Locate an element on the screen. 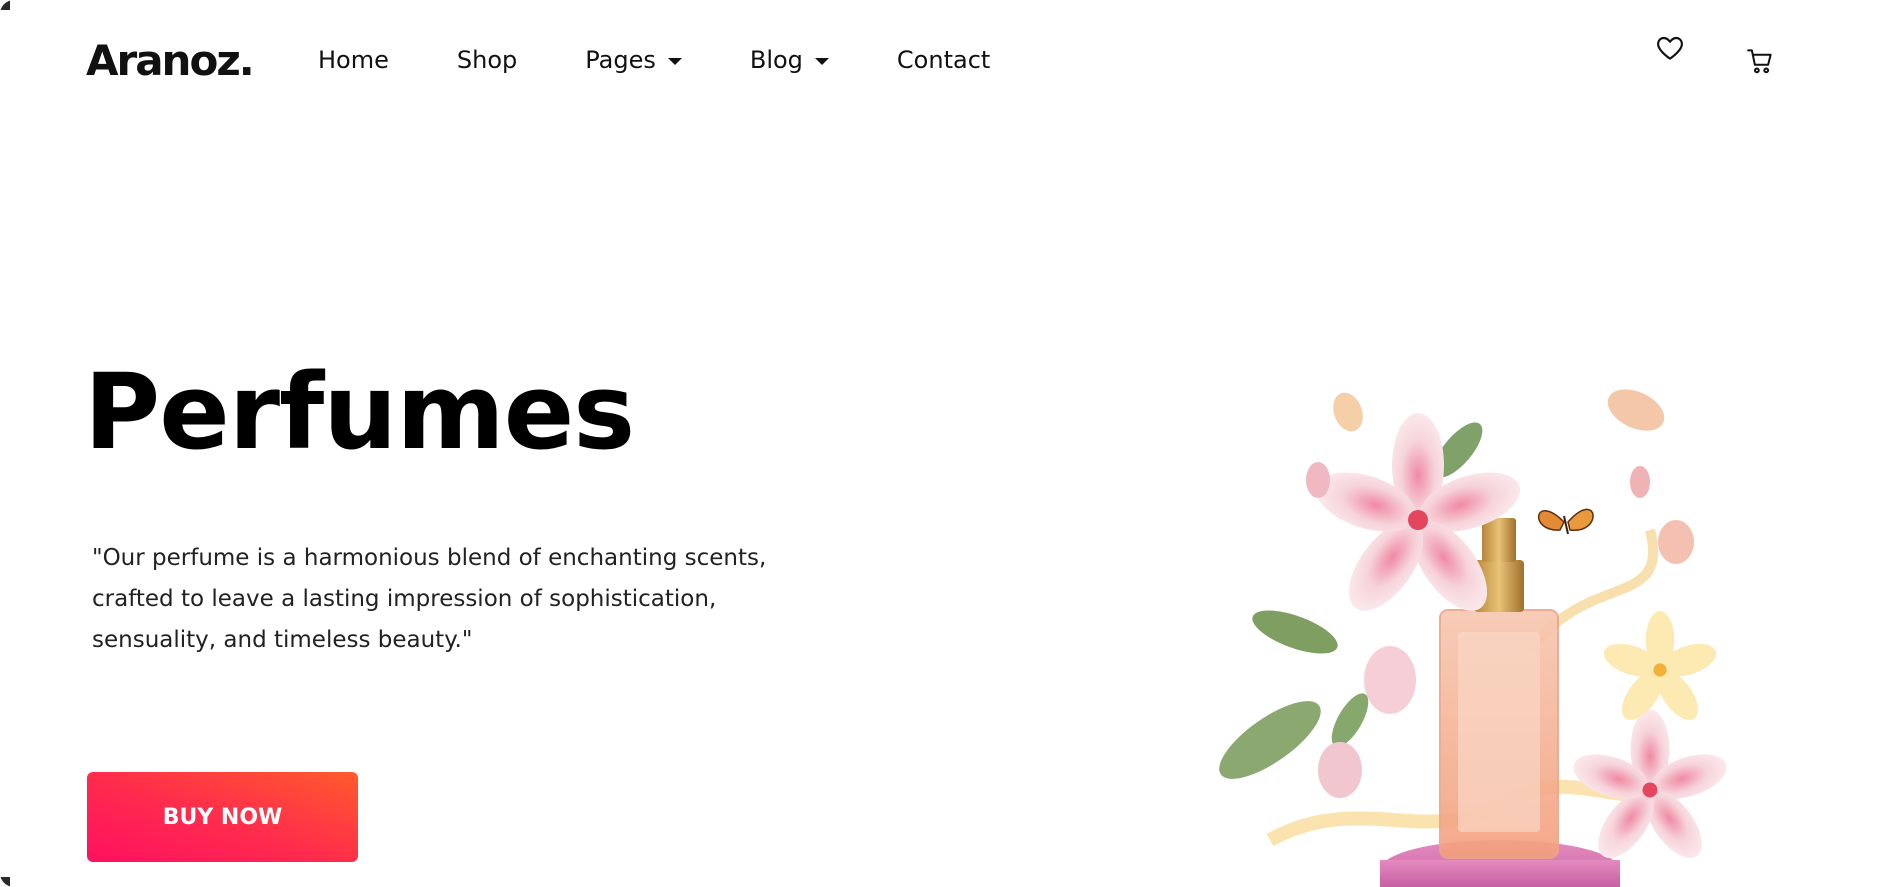 The image size is (1882, 887). nav-item-label: Contact is located at coordinates (943, 60).